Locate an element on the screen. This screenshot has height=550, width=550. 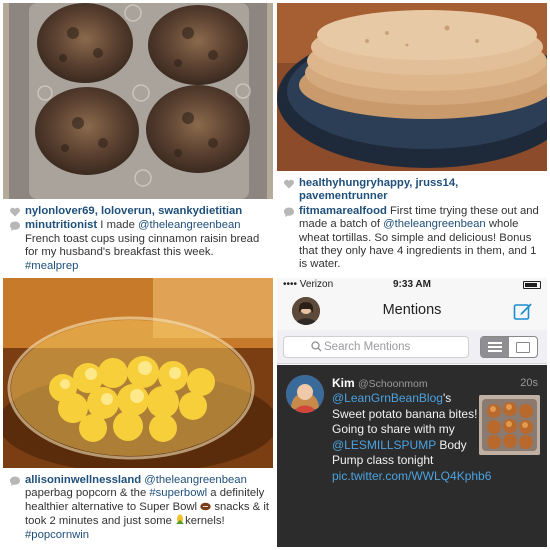
search-row: Search Mentions is located at coordinates (412, 347).